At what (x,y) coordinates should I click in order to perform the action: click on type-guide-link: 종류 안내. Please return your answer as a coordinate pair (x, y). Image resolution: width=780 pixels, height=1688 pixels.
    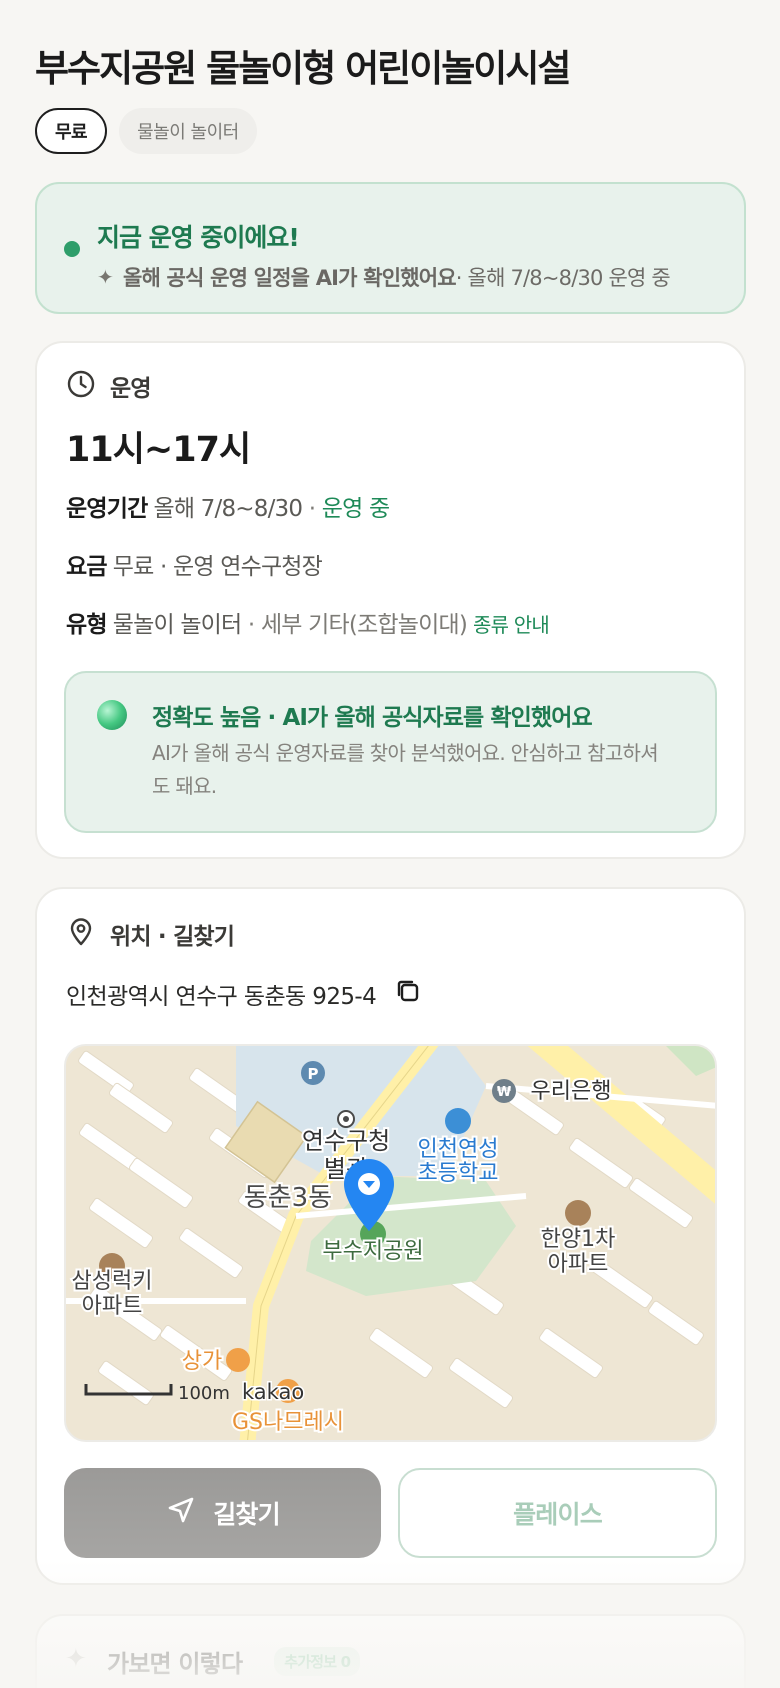
    Looking at the image, I should click on (511, 625).